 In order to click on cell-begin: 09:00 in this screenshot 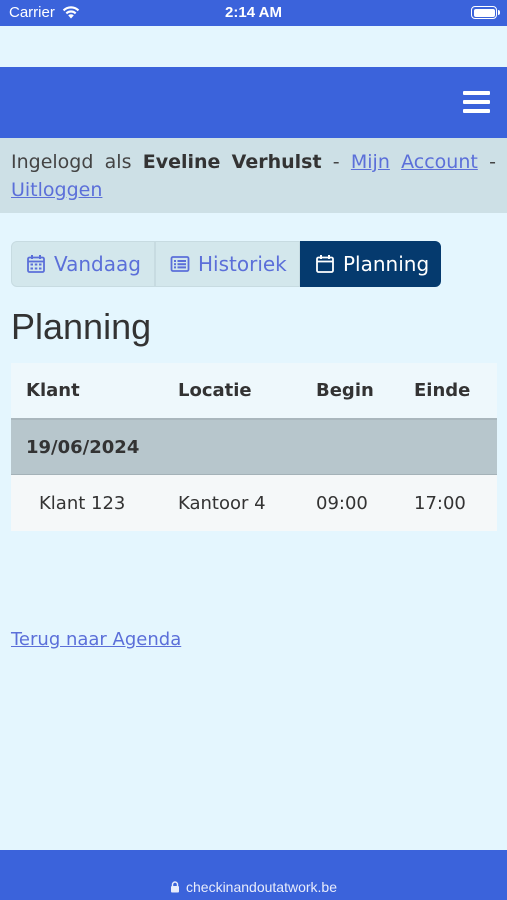, I will do `click(342, 503)`.